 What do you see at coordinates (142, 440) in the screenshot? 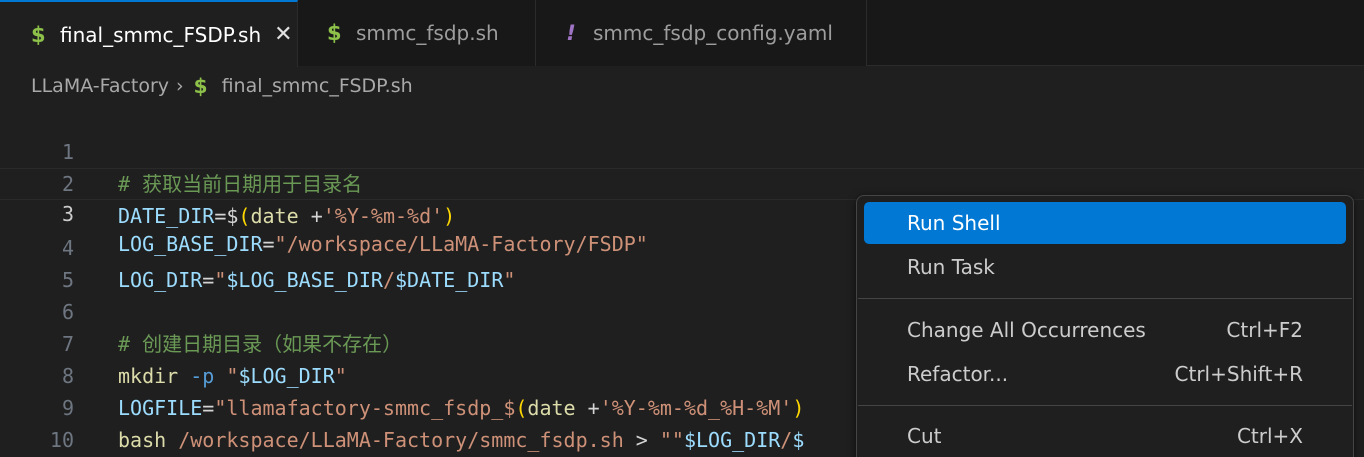
I see `command-token: bash` at bounding box center [142, 440].